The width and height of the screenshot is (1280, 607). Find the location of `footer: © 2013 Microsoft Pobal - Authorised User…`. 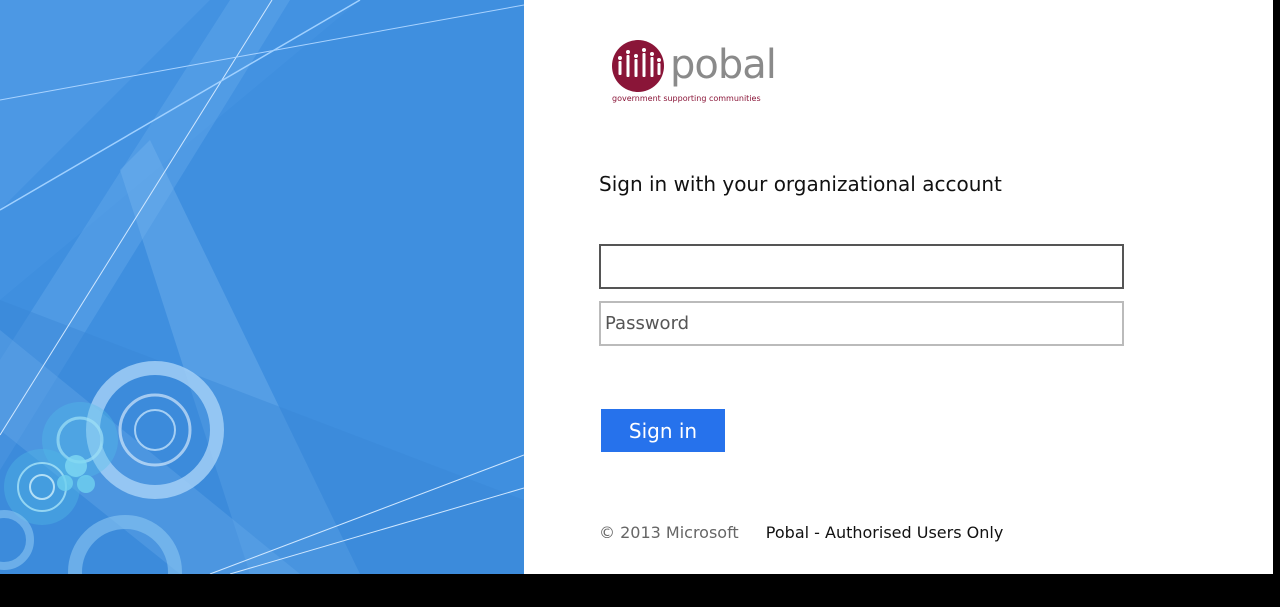

footer: © 2013 Microsoft Pobal - Authorised User… is located at coordinates (801, 532).